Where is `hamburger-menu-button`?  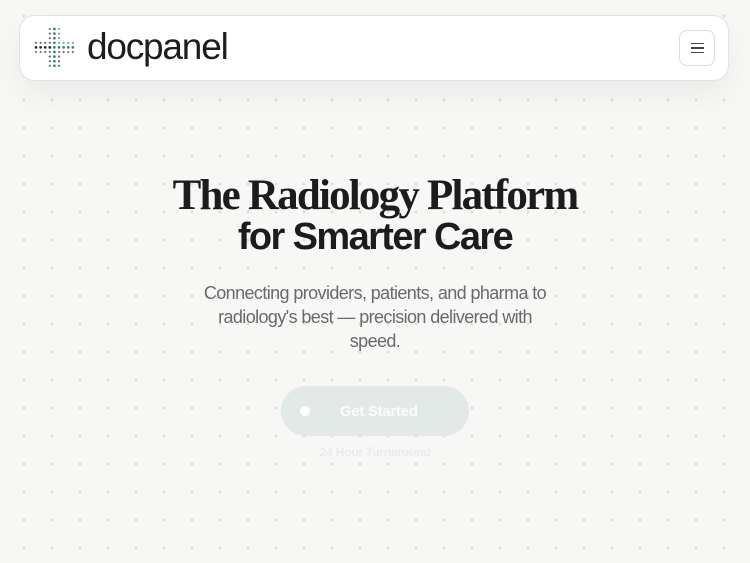
hamburger-menu-button is located at coordinates (697, 48).